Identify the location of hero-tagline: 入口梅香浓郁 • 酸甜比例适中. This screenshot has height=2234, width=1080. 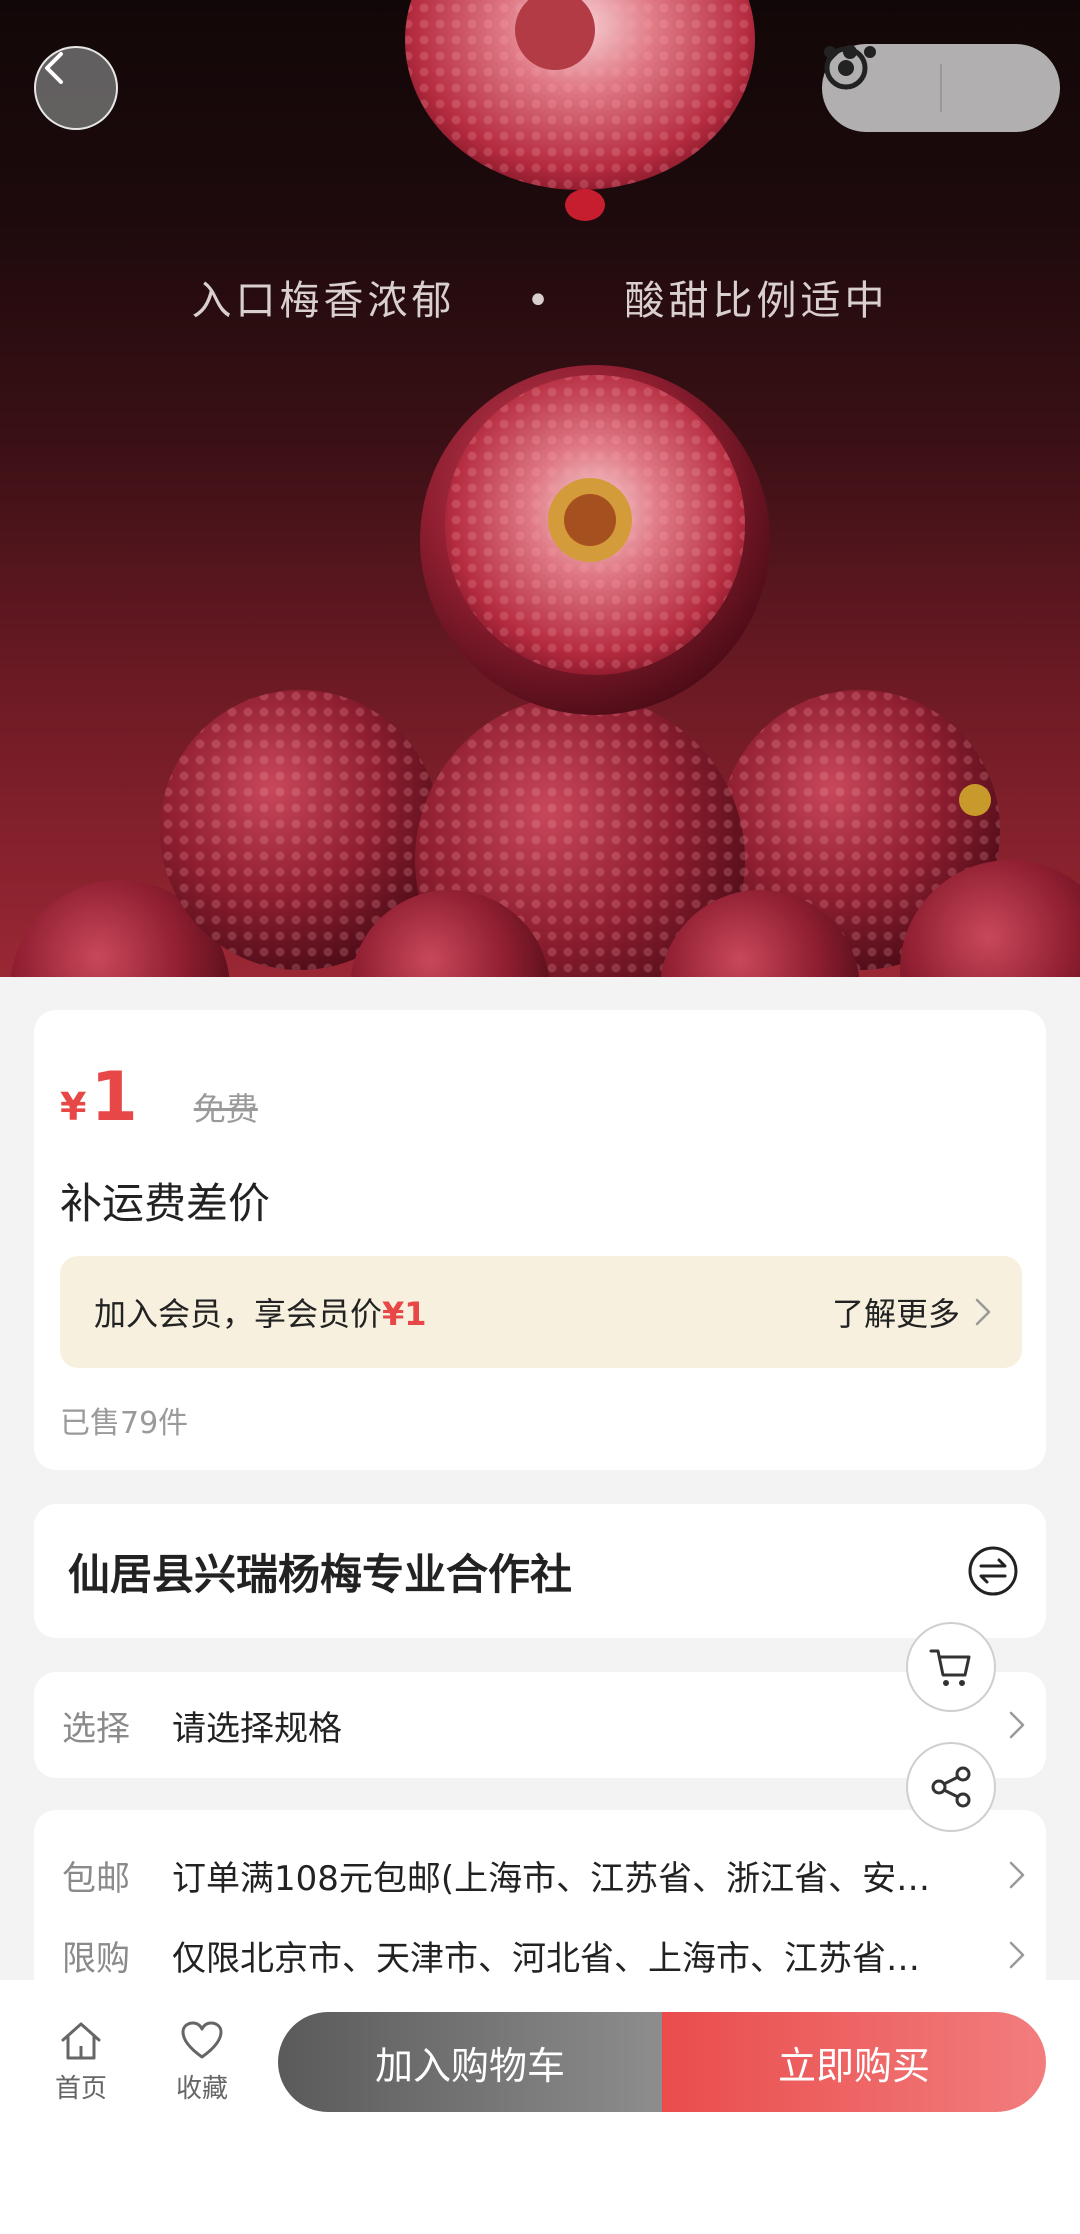
(540, 297).